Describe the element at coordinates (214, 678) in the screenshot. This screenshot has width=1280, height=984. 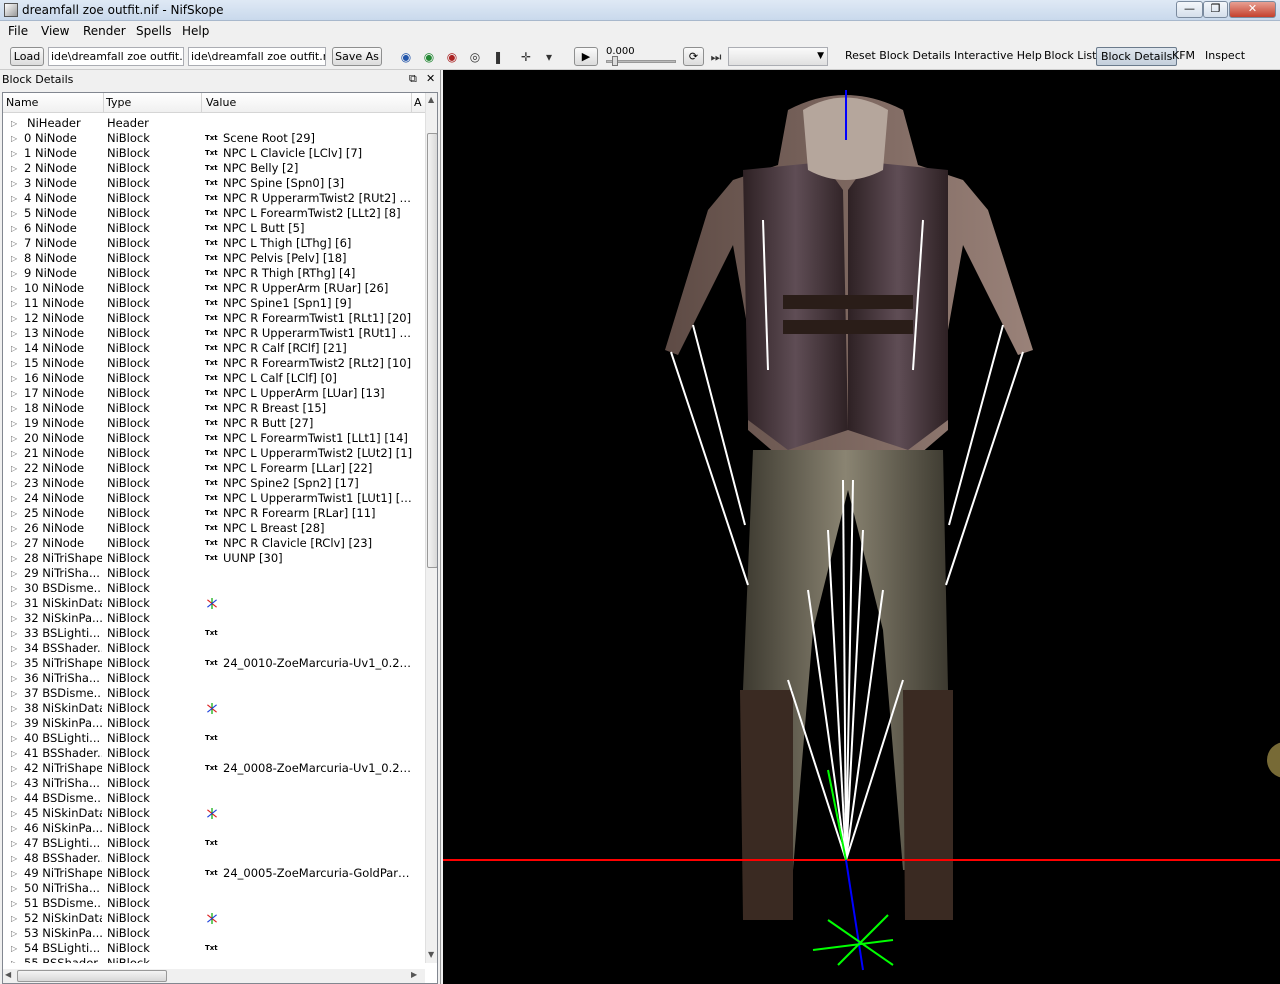
I see `tree-row: ▷ 36 NiTriSha... NiBlock` at that location.